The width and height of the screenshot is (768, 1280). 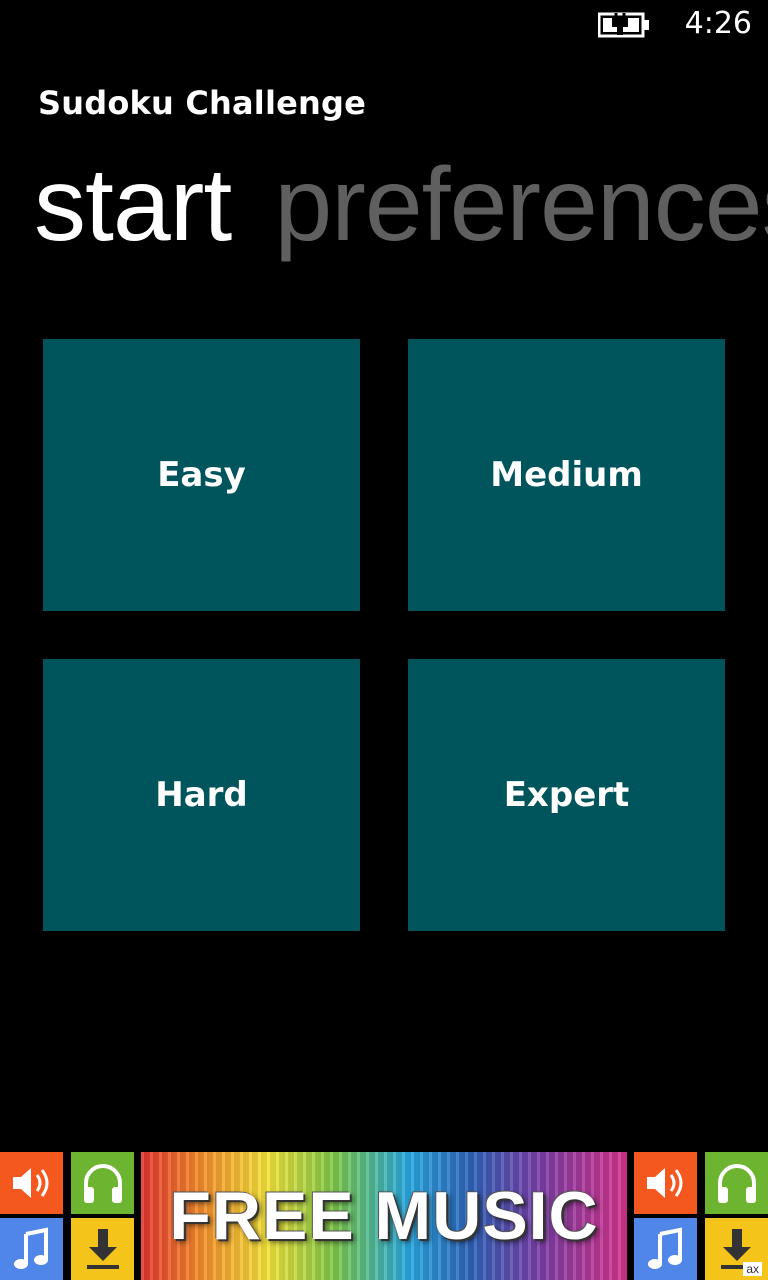 I want to click on easy-label: Easy, so click(x=201, y=475).